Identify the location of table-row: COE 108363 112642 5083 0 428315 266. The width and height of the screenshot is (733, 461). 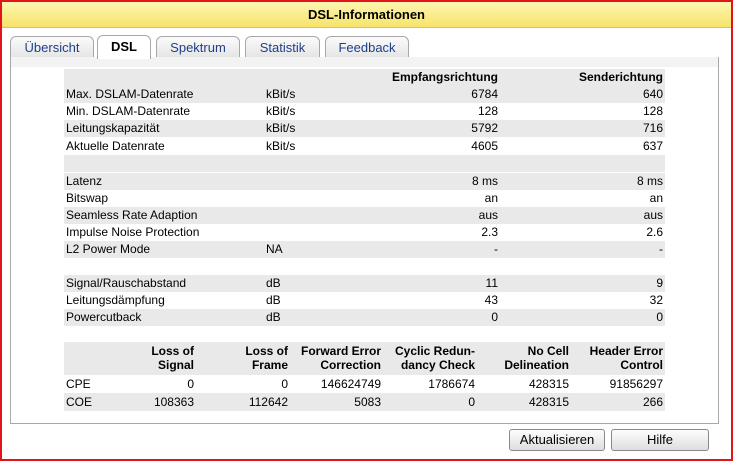
(364, 402).